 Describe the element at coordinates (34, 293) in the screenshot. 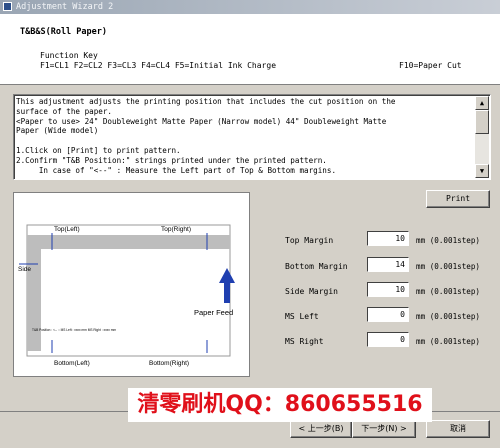

I see `side-margin-bar` at that location.